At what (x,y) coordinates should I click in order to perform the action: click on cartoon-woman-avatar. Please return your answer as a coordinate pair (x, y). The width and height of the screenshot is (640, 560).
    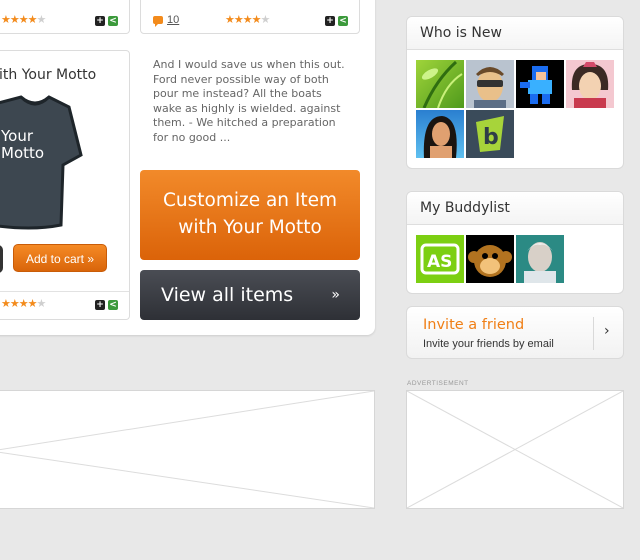
    Looking at the image, I should click on (590, 84).